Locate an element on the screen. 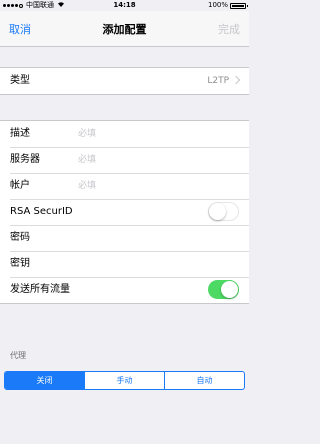  rsa-securid-toggle is located at coordinates (223, 211).